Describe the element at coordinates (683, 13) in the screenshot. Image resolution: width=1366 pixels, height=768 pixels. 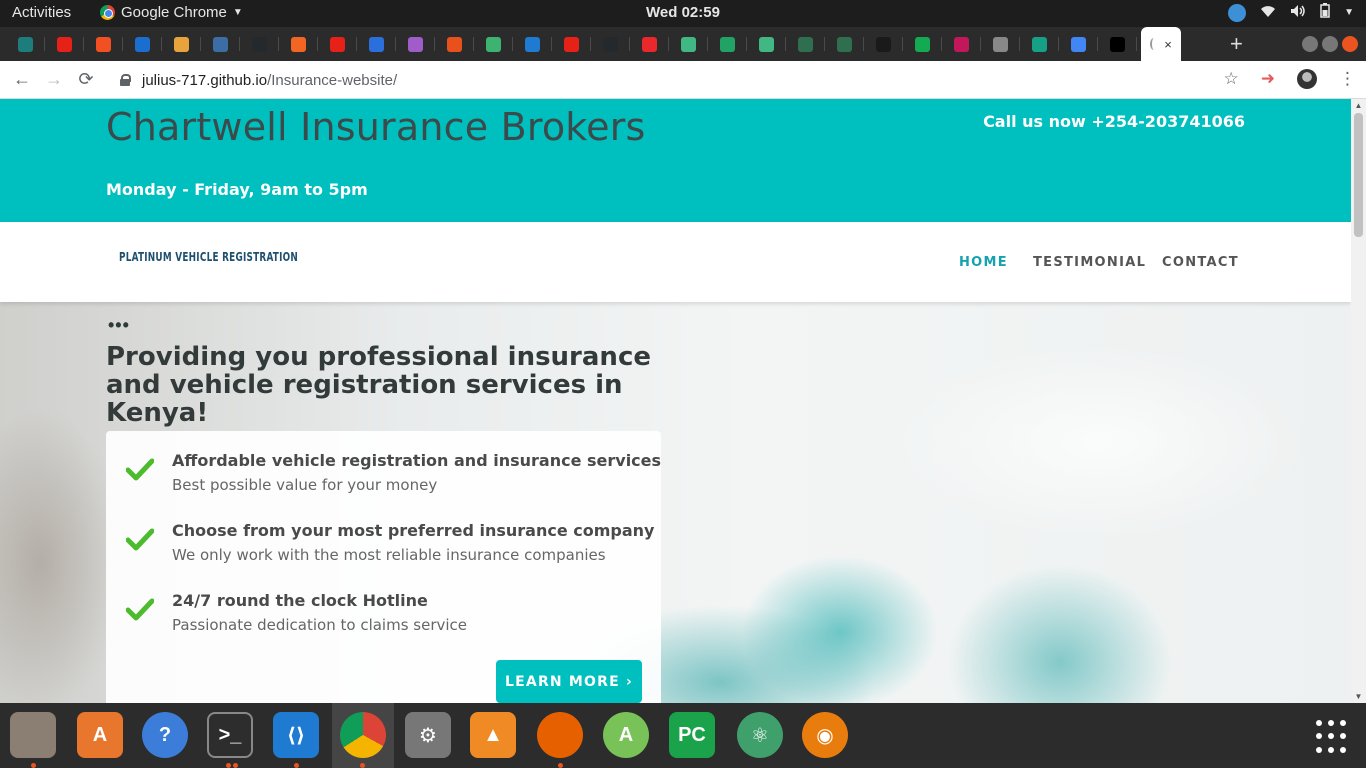
I see `system-top-bar: Activities Google Chrome ▼ Wed 02:59 ▼` at that location.